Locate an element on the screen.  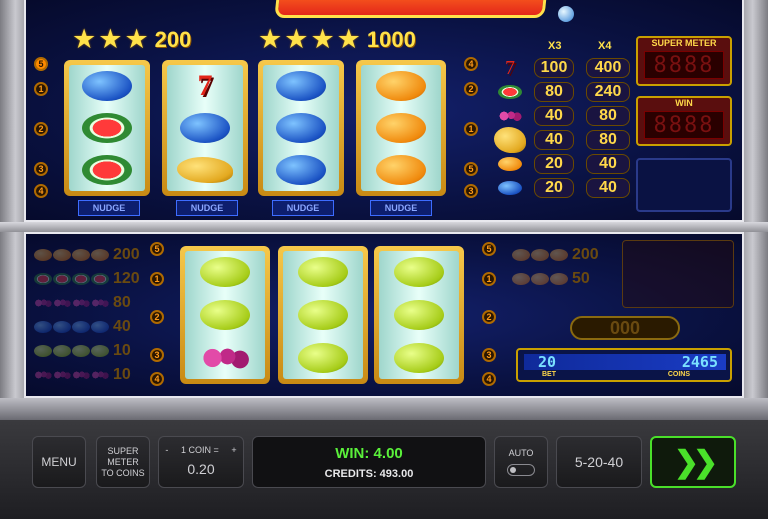
star-icon: ★ is located at coordinates (348, 39).